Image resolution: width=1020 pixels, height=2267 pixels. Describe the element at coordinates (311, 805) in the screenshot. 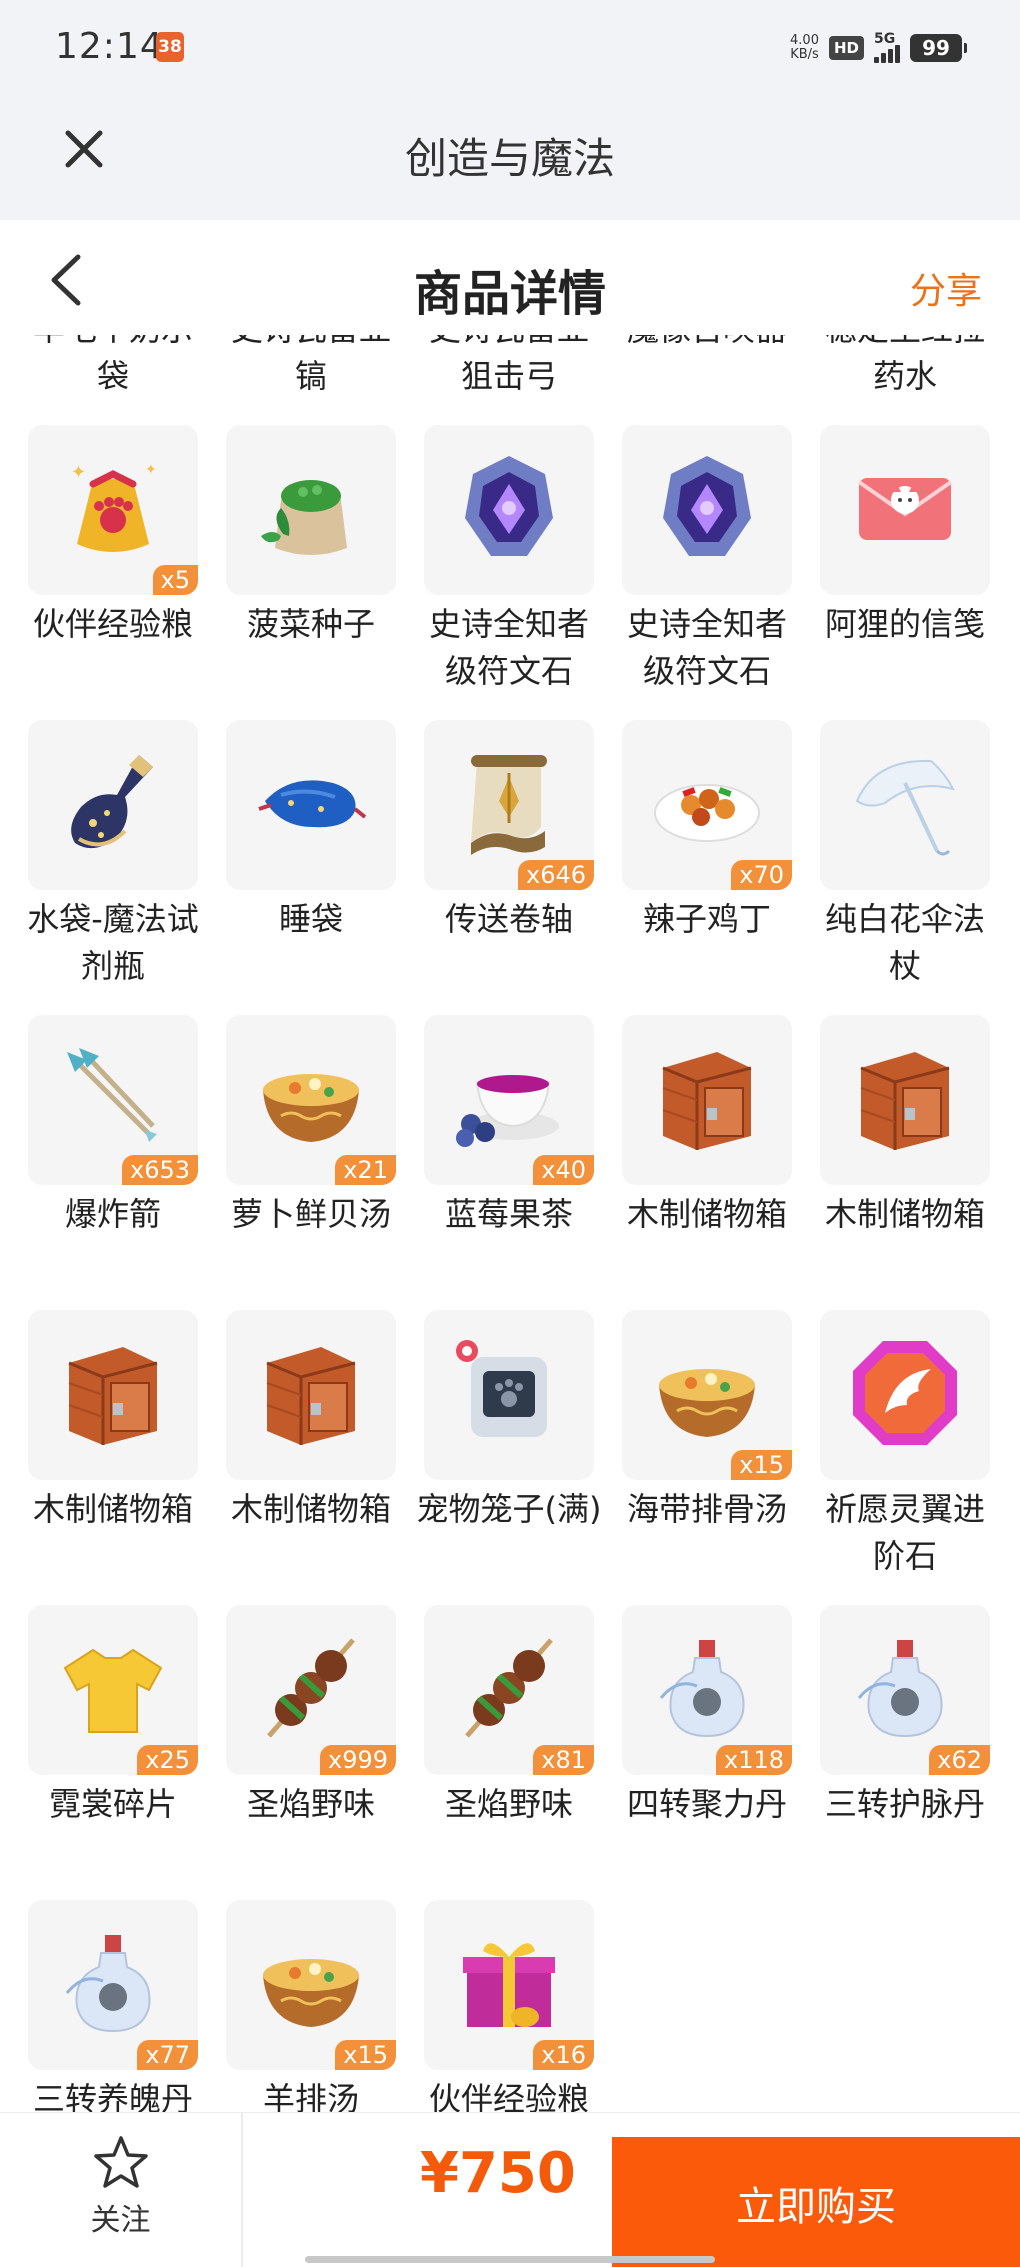

I see `sleeping-bag-icon` at that location.